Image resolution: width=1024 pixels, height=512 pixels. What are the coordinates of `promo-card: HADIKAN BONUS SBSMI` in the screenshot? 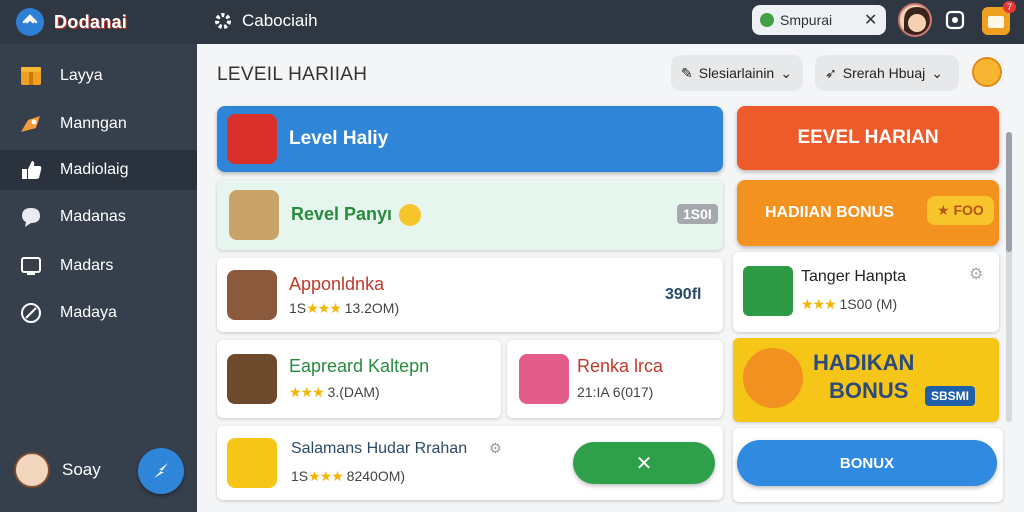 It's located at (866, 380).